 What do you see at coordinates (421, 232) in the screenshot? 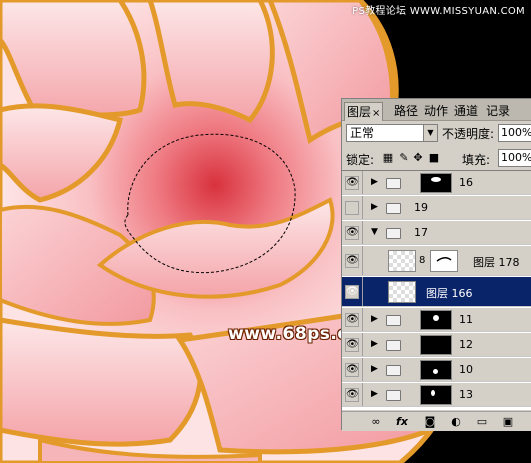
I see `layer-name: 17` at bounding box center [421, 232].